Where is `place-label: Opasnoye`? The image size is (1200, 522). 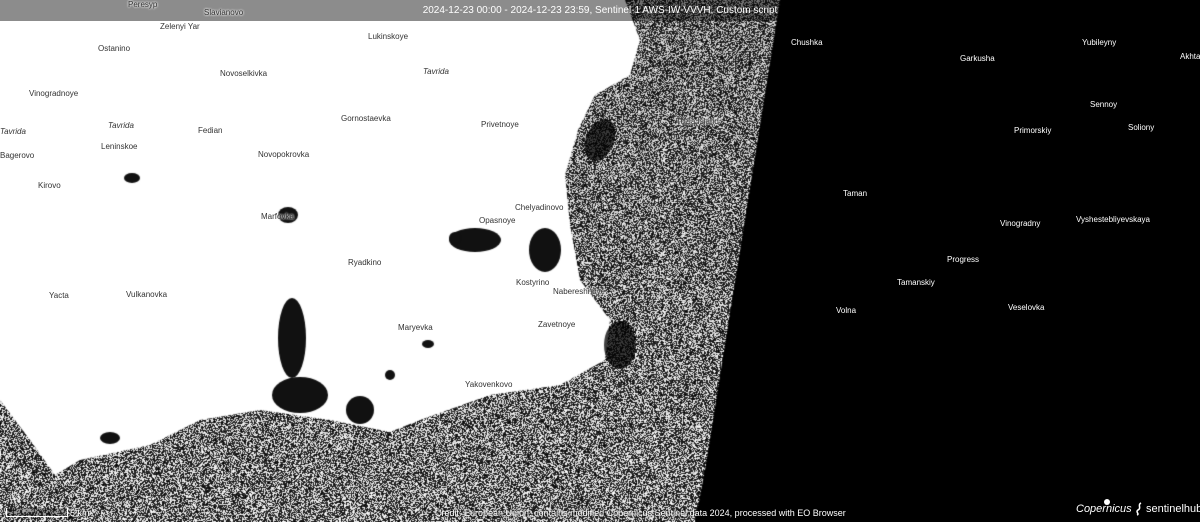 place-label: Opasnoye is located at coordinates (497, 220).